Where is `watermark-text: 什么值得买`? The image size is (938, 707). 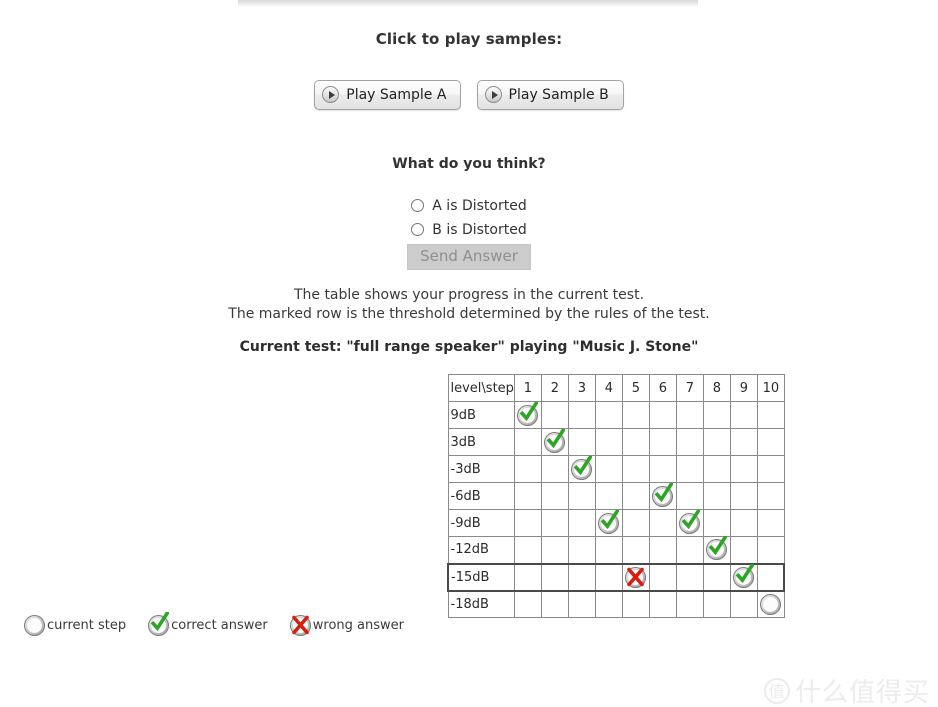 watermark-text: 什么值得买 is located at coordinates (863, 692).